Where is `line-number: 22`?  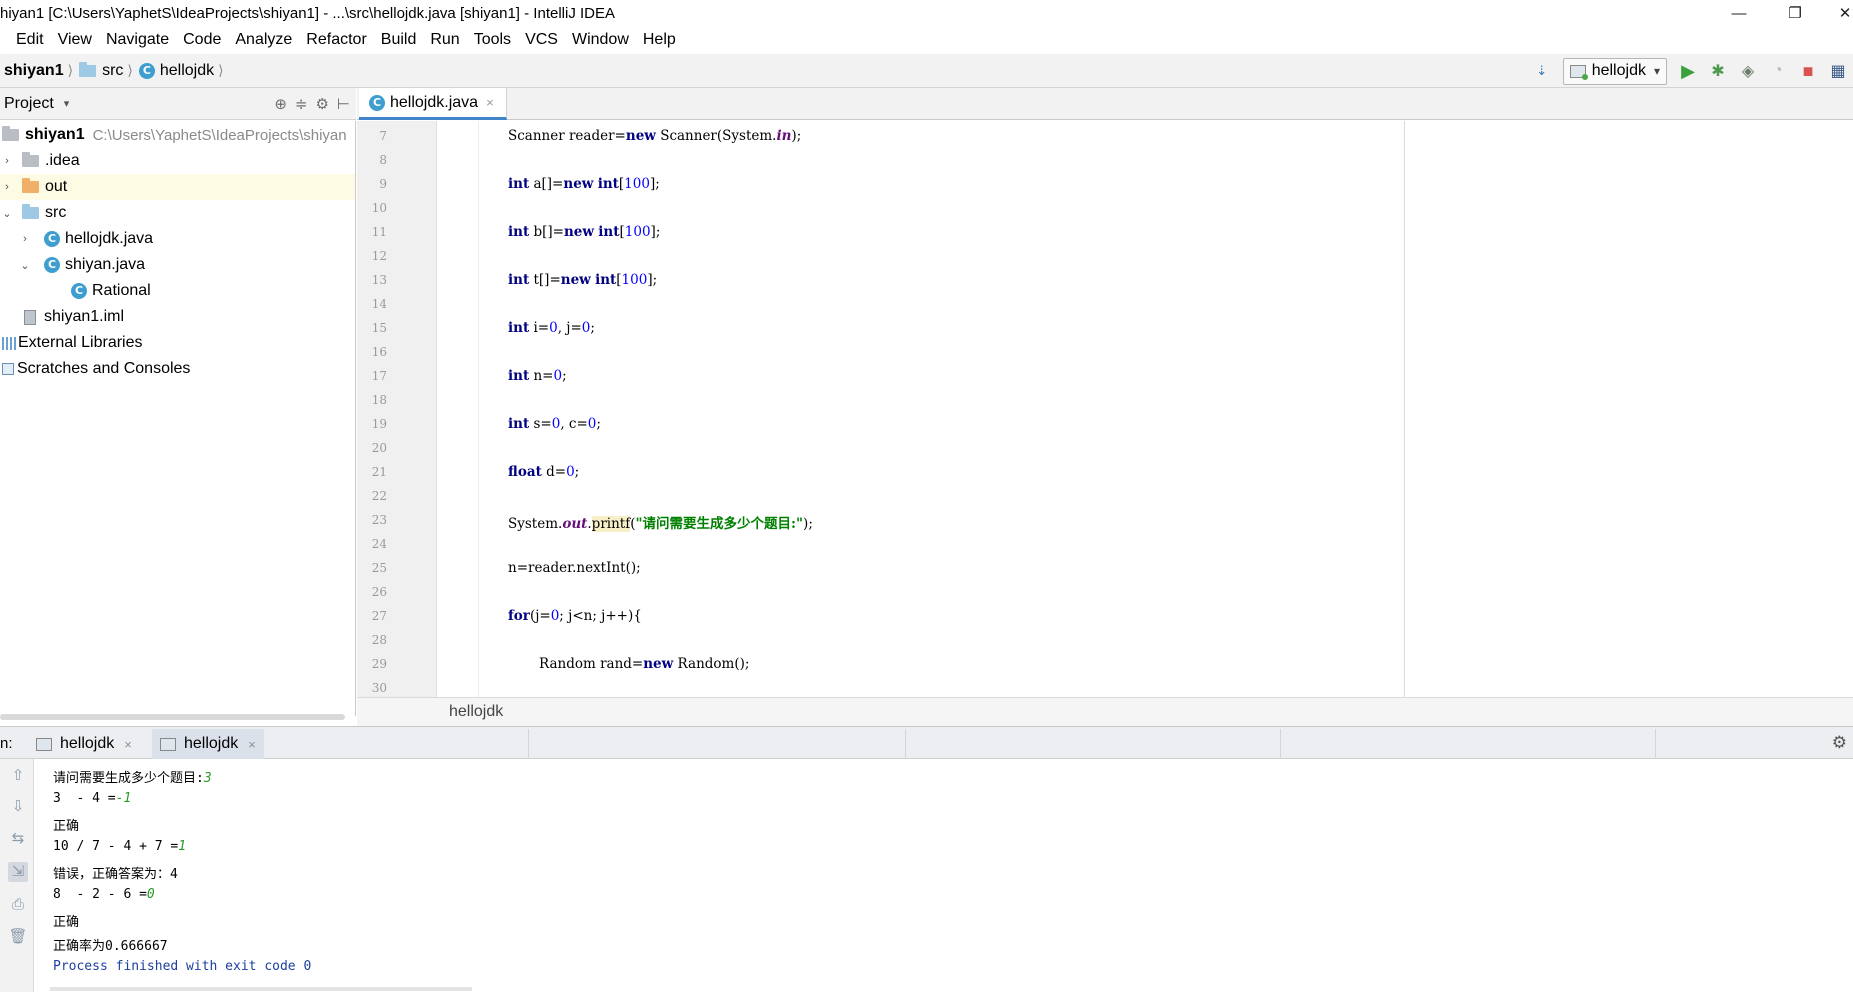 line-number: 22 is located at coordinates (379, 496).